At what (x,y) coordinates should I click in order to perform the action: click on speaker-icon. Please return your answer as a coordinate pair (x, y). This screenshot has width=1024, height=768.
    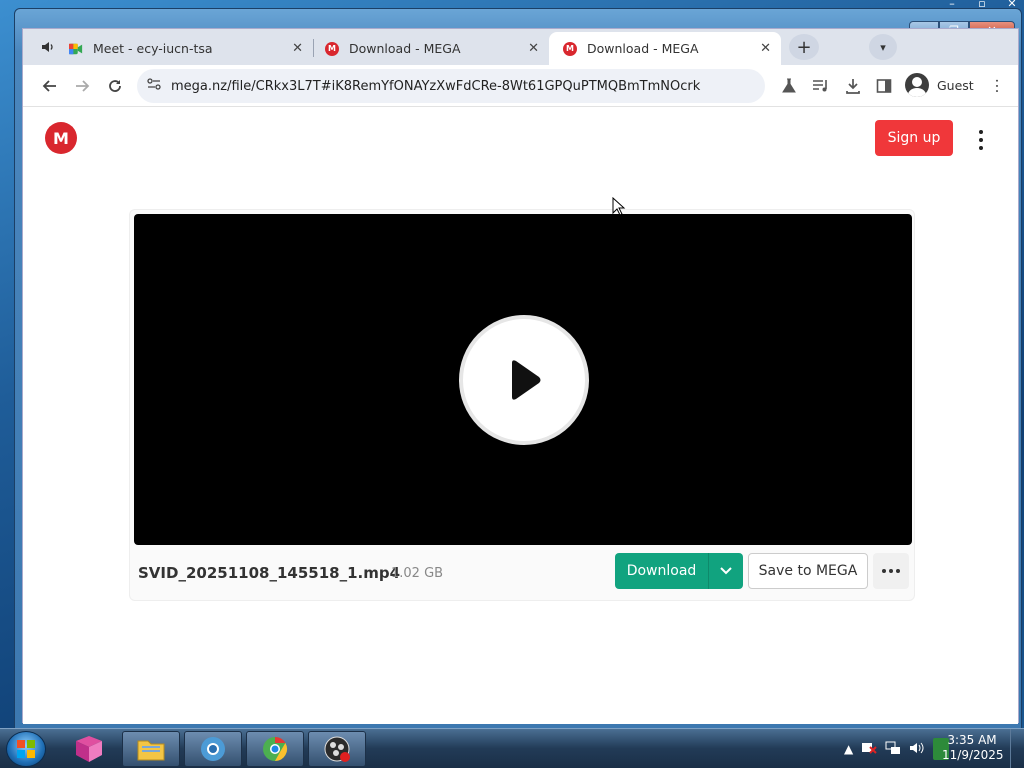
    Looking at the image, I should click on (48, 48).